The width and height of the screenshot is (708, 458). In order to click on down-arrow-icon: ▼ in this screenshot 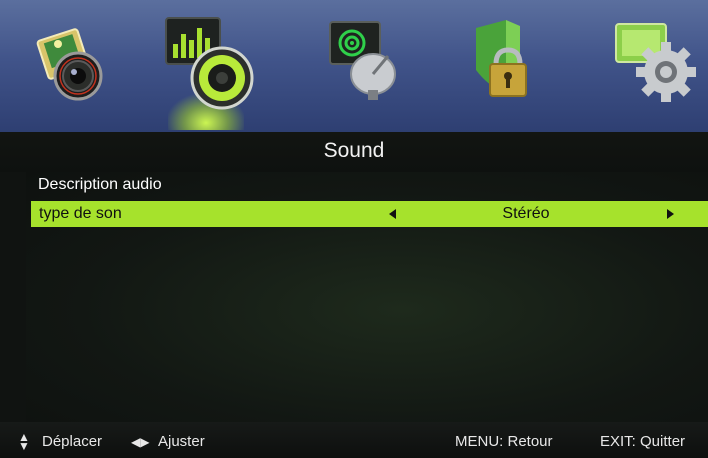, I will do `click(24, 446)`.